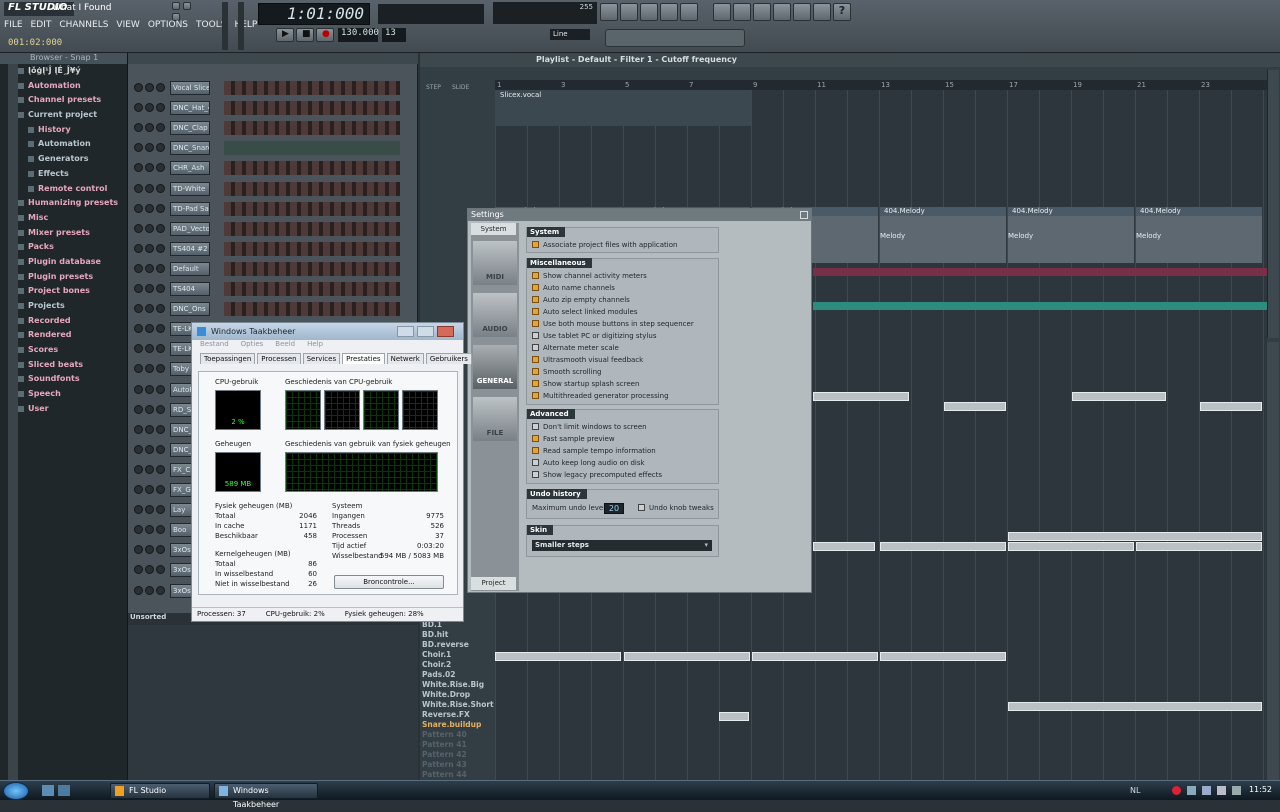 This screenshot has height=812, width=1280. Describe the element at coordinates (1135, 790) in the screenshot. I see `language-indicator: NL` at that location.